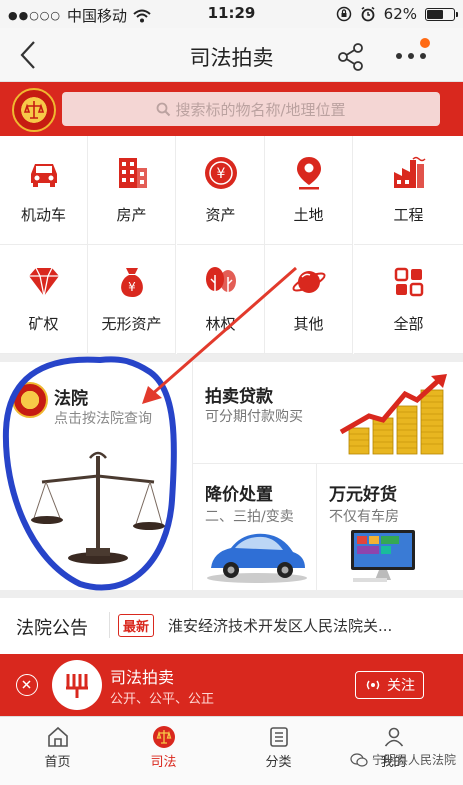  I want to click on category-vehicle: 机动车, so click(44, 190).